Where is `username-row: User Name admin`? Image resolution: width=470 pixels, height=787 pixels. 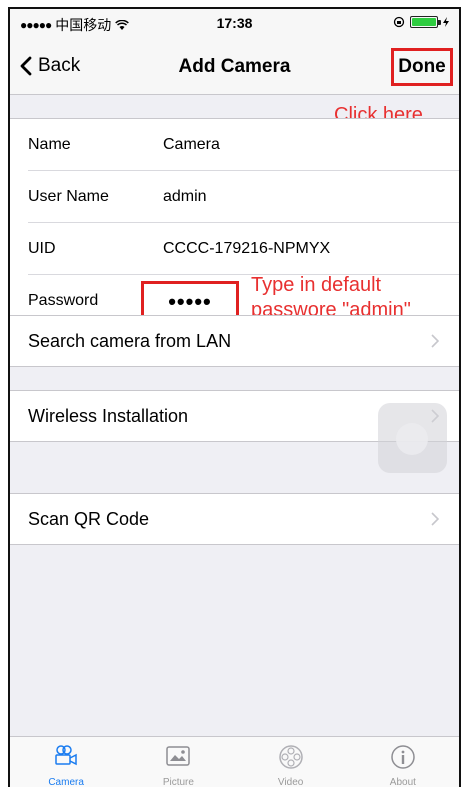
username-row: User Name admin is located at coordinates (243, 197).